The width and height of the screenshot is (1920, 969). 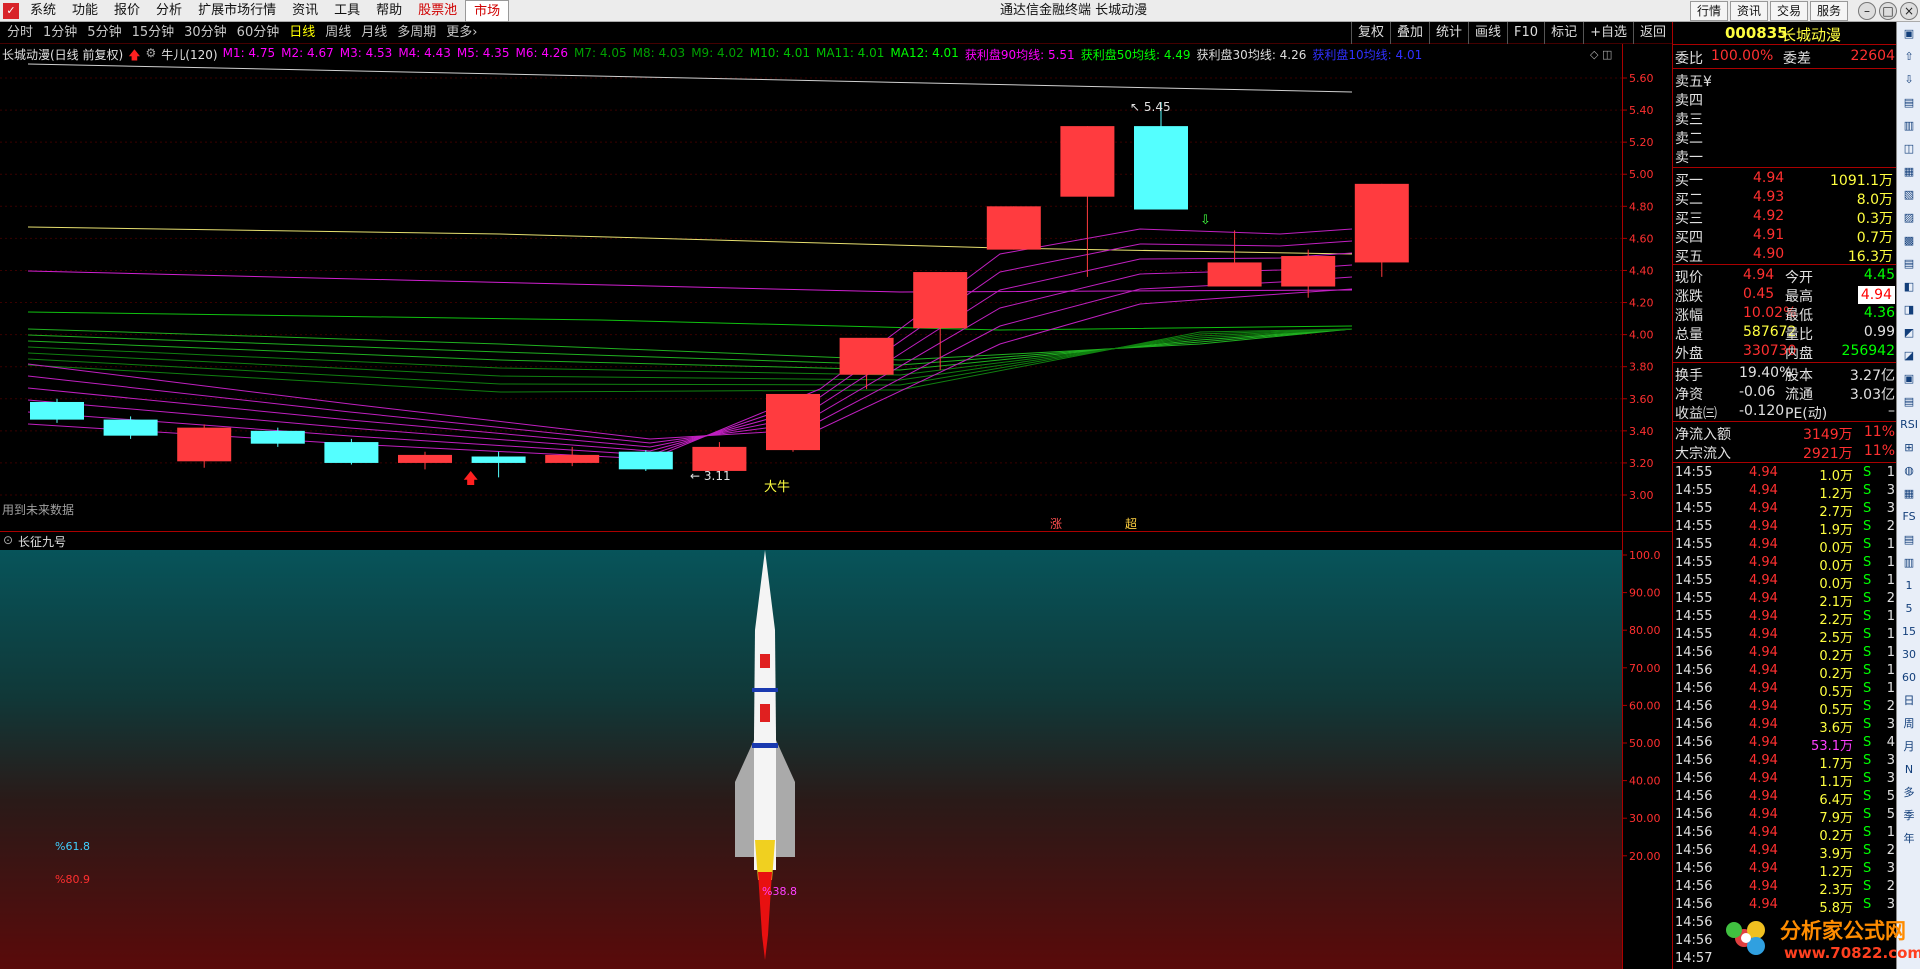 I want to click on menu-item-4: 扩展市场行情, so click(x=237, y=11).